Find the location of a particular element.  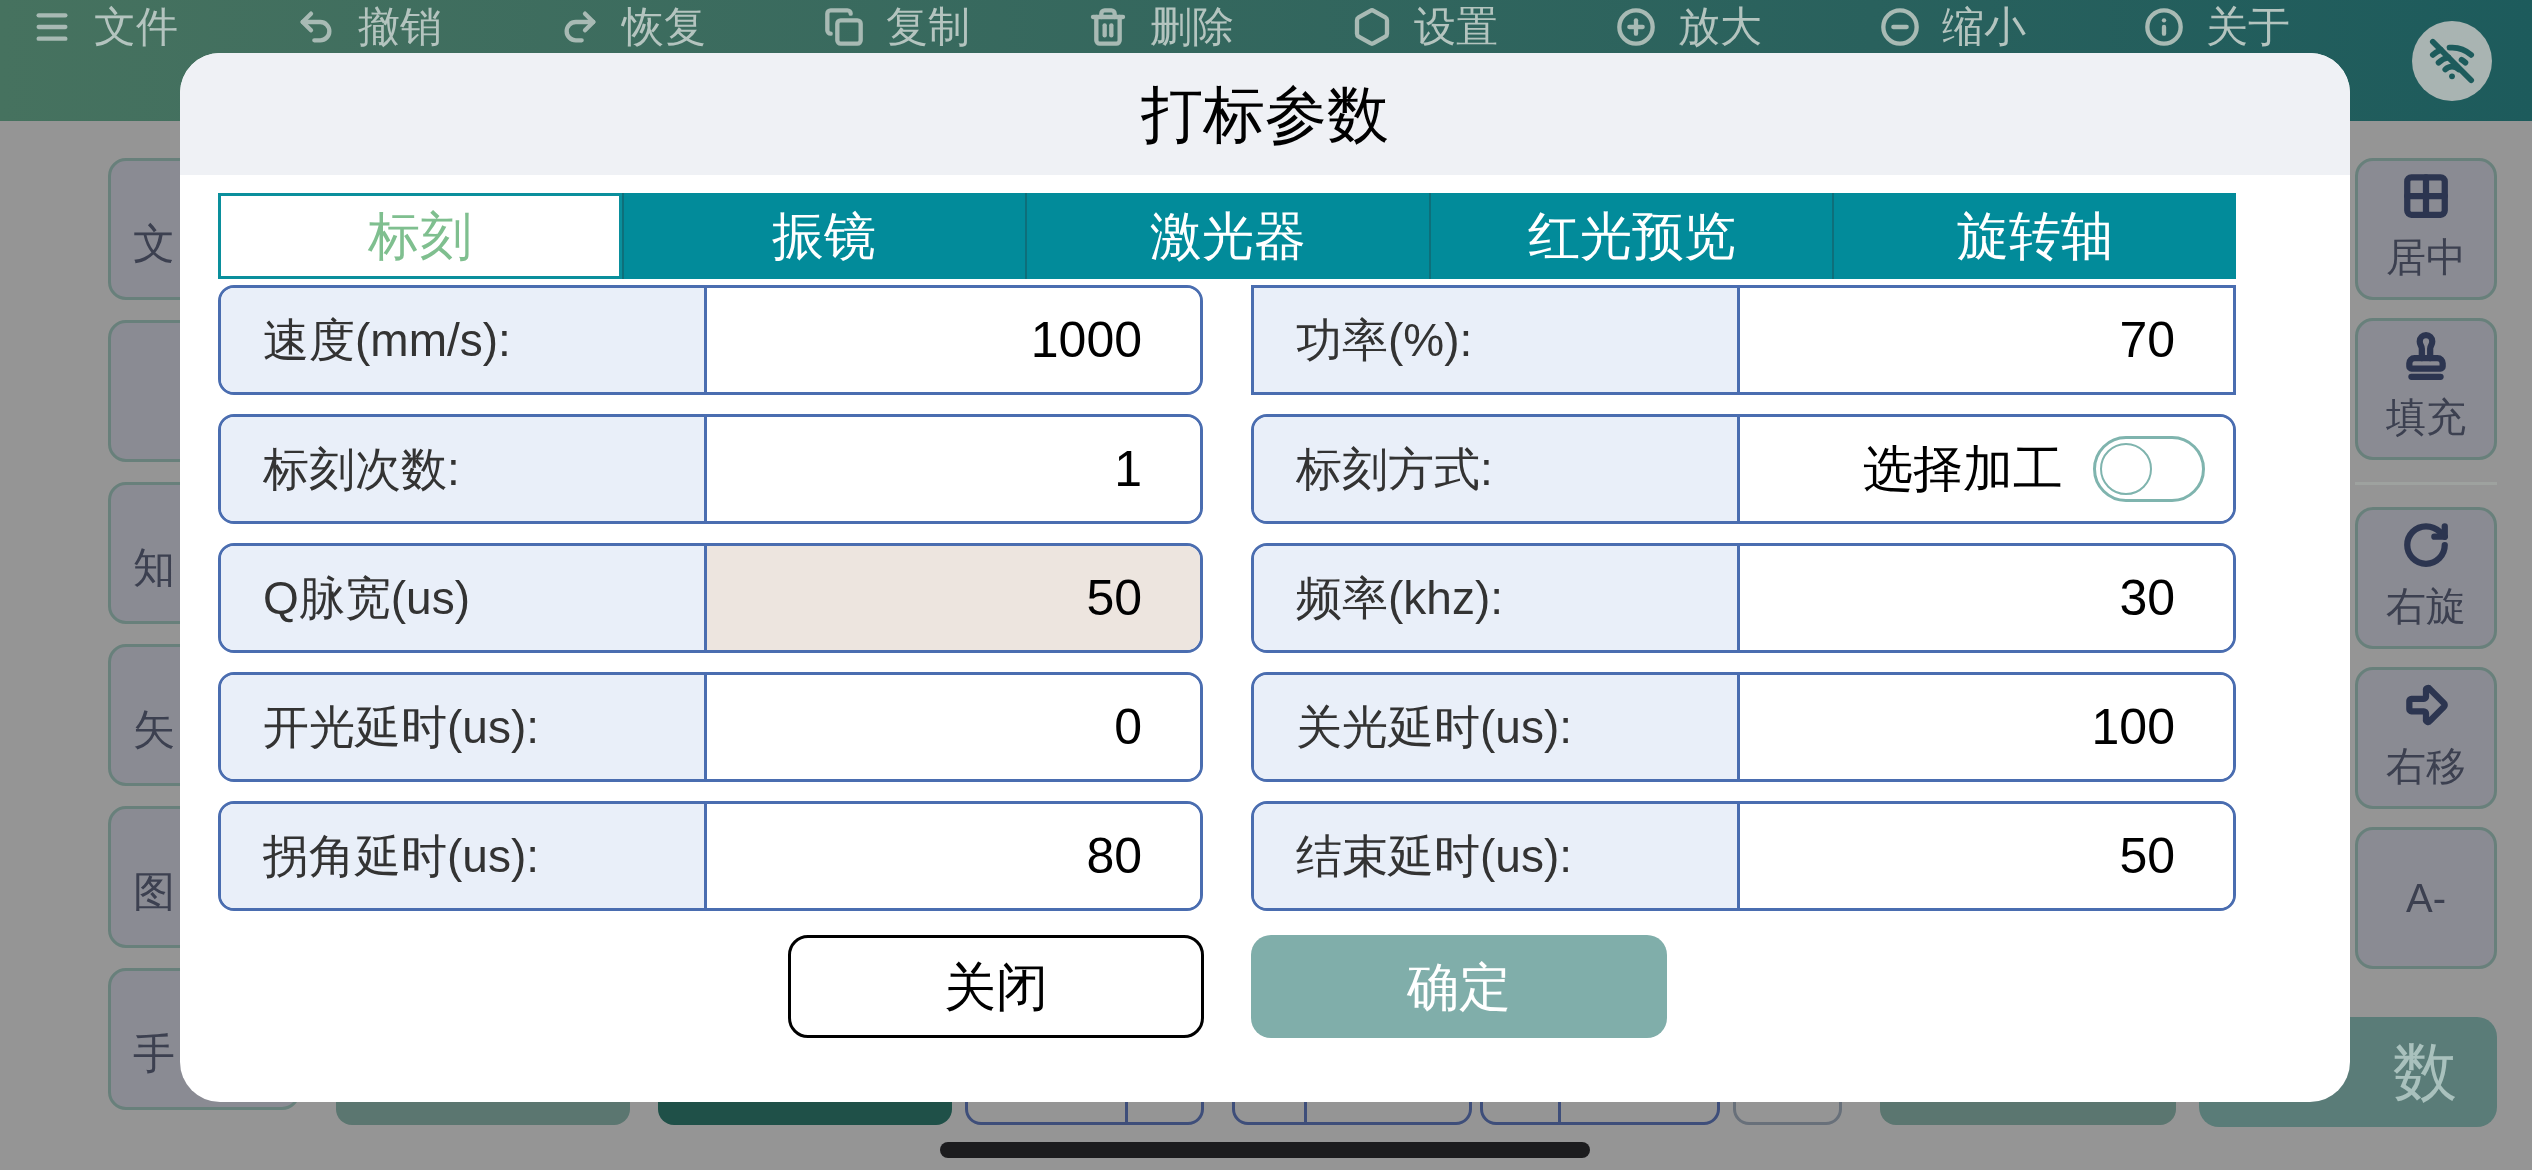

field-label: 拐角延时(us): is located at coordinates (464, 856).